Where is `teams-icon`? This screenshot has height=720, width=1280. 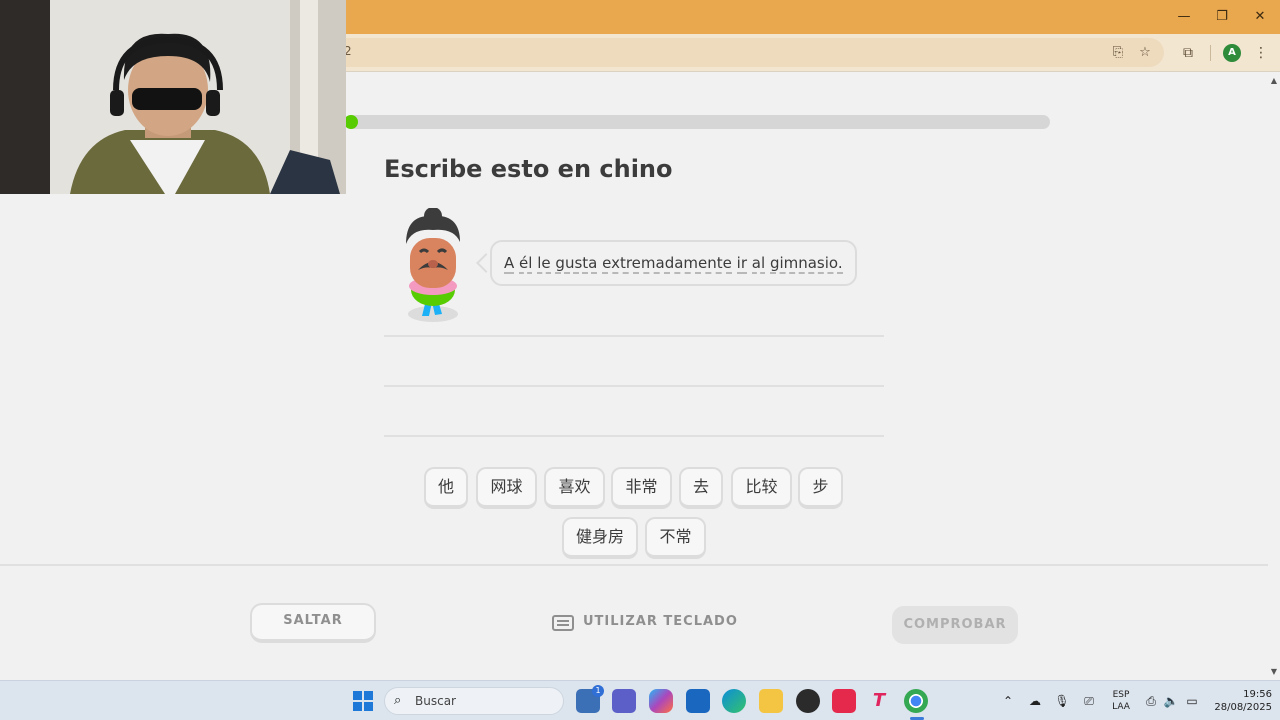
teams-icon is located at coordinates (624, 701).